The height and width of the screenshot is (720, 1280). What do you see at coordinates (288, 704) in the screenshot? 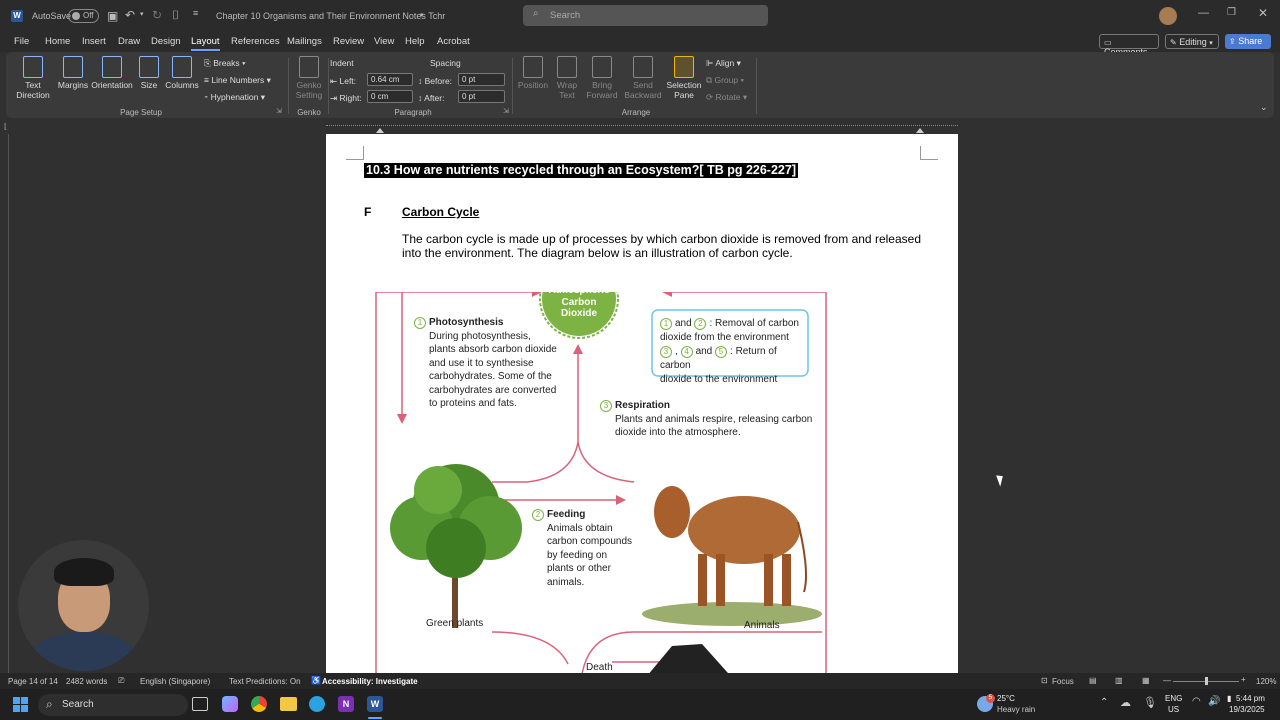
I see `file-explorer-icon` at bounding box center [288, 704].